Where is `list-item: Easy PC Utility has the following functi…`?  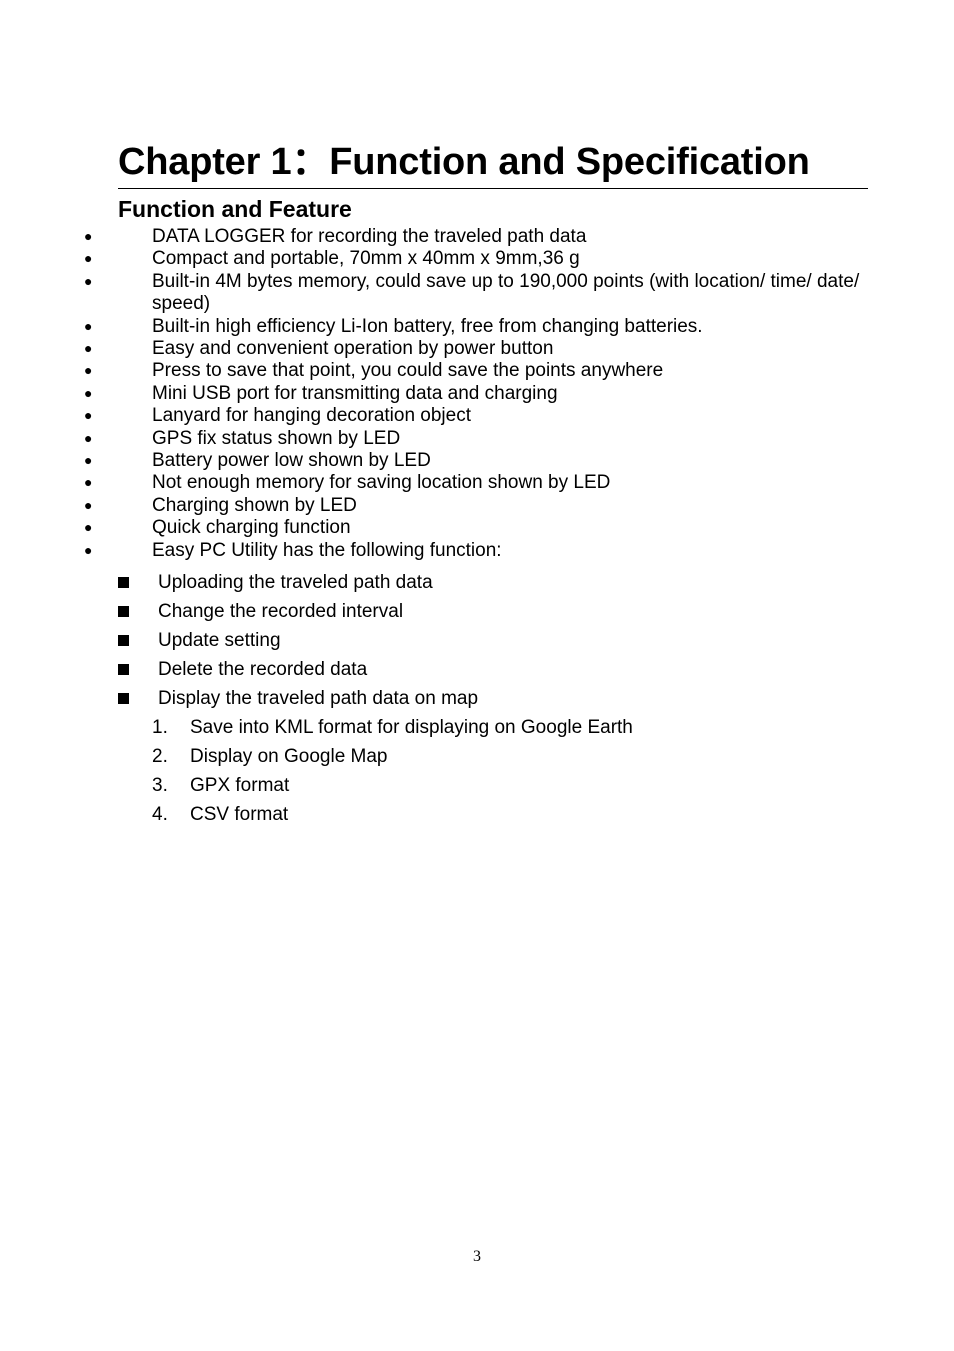
list-item: Easy PC Utility has the following functi… is located at coordinates (493, 551).